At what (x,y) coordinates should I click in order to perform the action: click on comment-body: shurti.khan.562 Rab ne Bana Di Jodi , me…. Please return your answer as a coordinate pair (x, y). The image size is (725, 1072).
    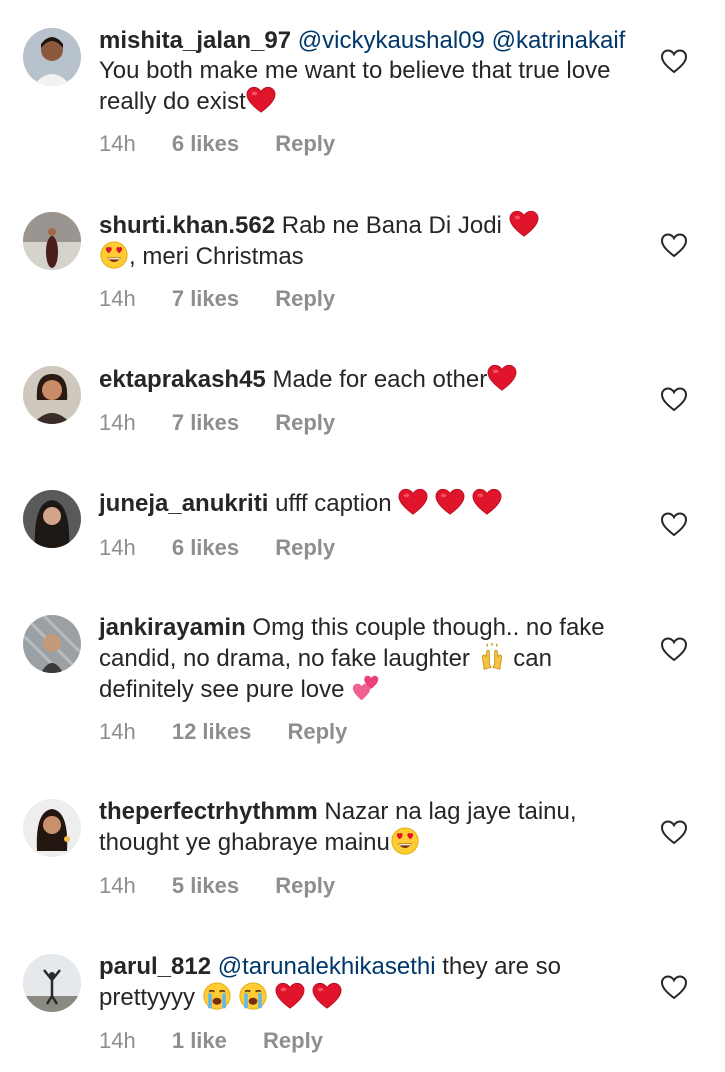
    Looking at the image, I should click on (369, 241).